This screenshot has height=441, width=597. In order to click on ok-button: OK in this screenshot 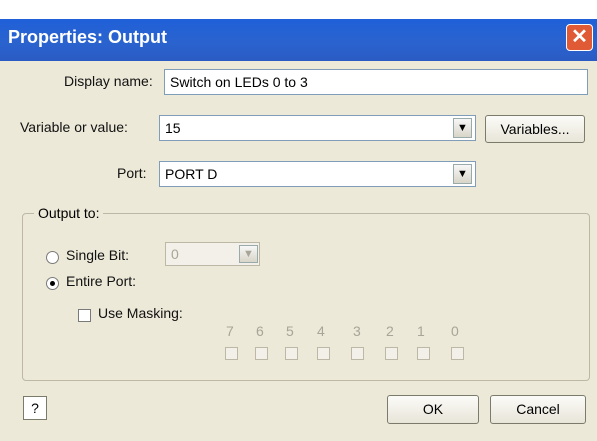, I will do `click(433, 409)`.